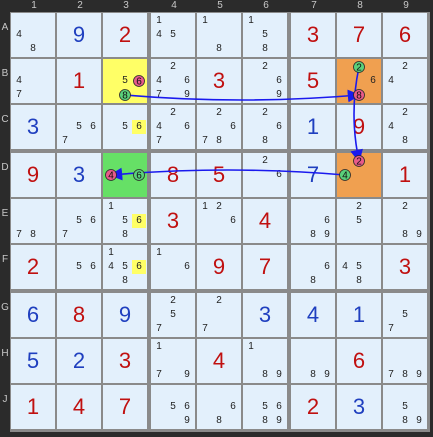 The height and width of the screenshot is (437, 433). Describe the element at coordinates (359, 267) in the screenshot. I see `cell-F8: 45 8` at that location.